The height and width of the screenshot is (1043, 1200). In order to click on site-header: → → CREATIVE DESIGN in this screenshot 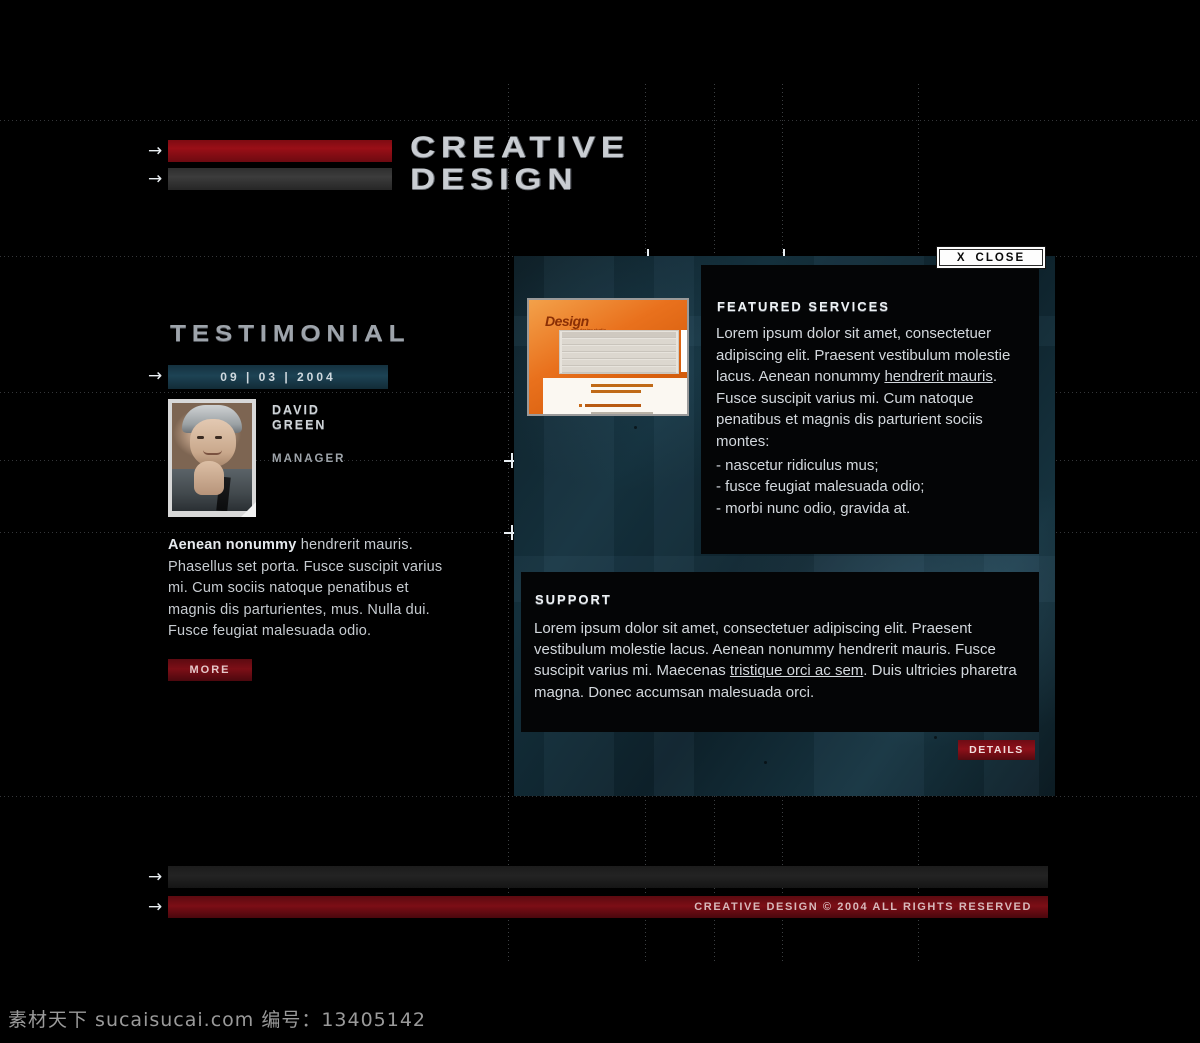, I will do `click(458, 168)`.